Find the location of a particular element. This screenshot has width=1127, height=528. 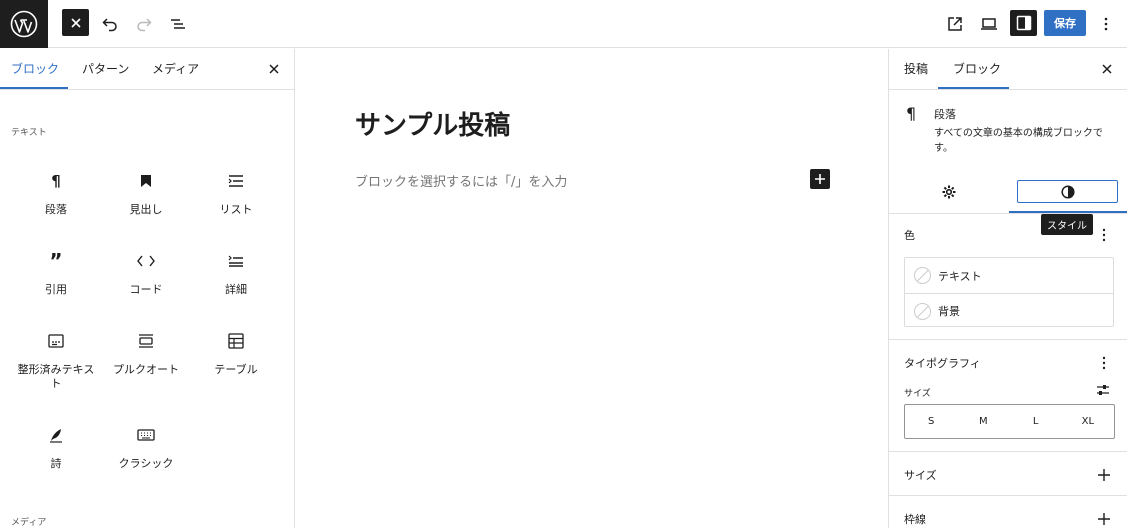

pullquote-icon is located at coordinates (146, 341).